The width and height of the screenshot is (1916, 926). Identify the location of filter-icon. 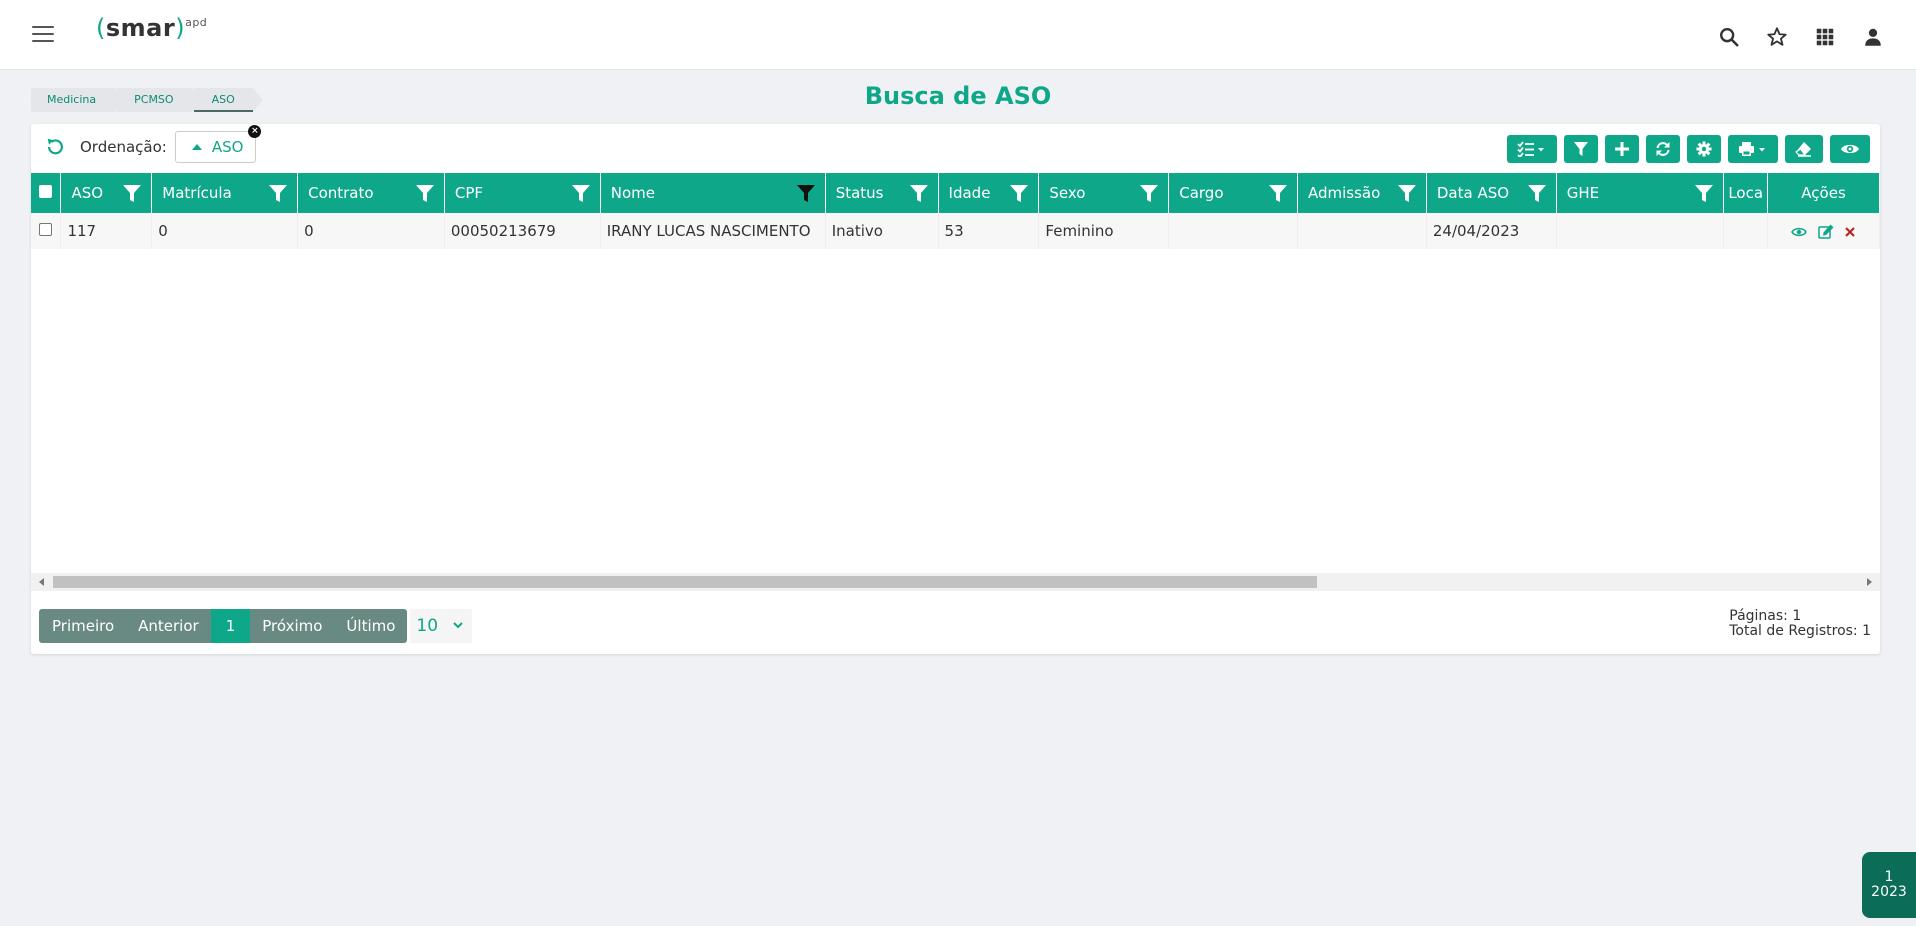
(1581, 149).